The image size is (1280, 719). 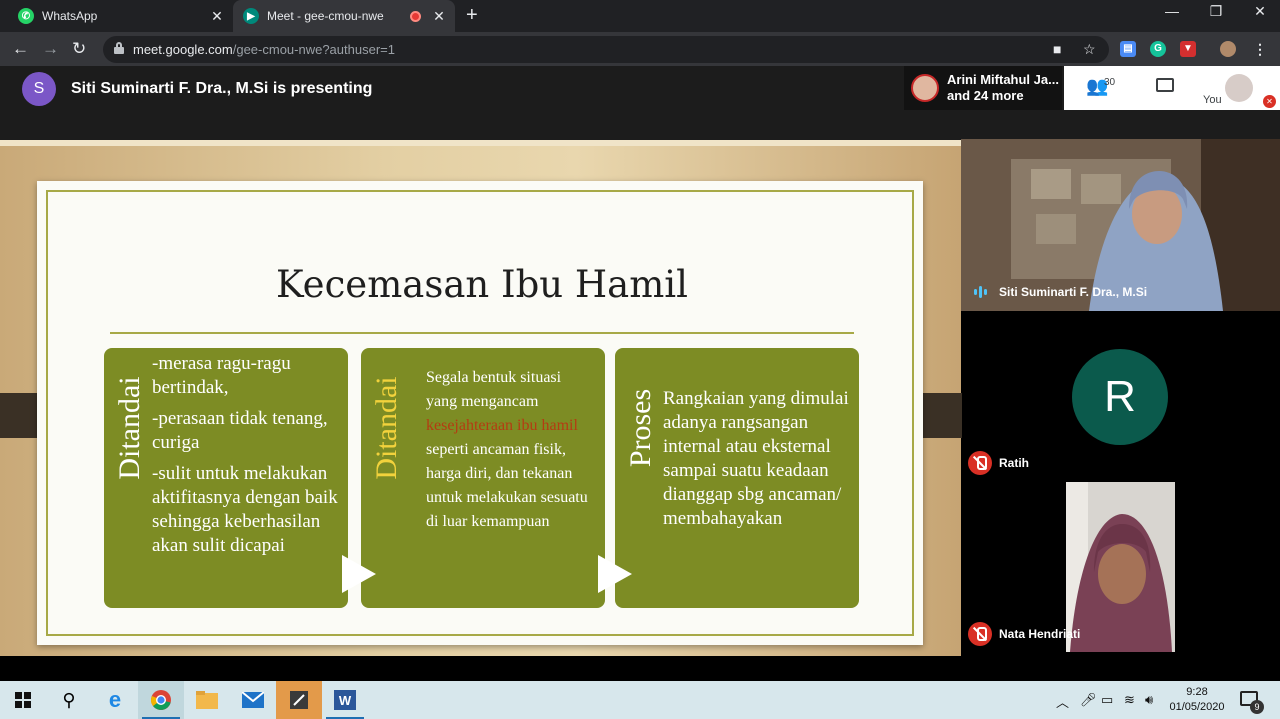 I want to click on slide-title: Kecemasan Ibu Hamil, so click(x=482, y=284).